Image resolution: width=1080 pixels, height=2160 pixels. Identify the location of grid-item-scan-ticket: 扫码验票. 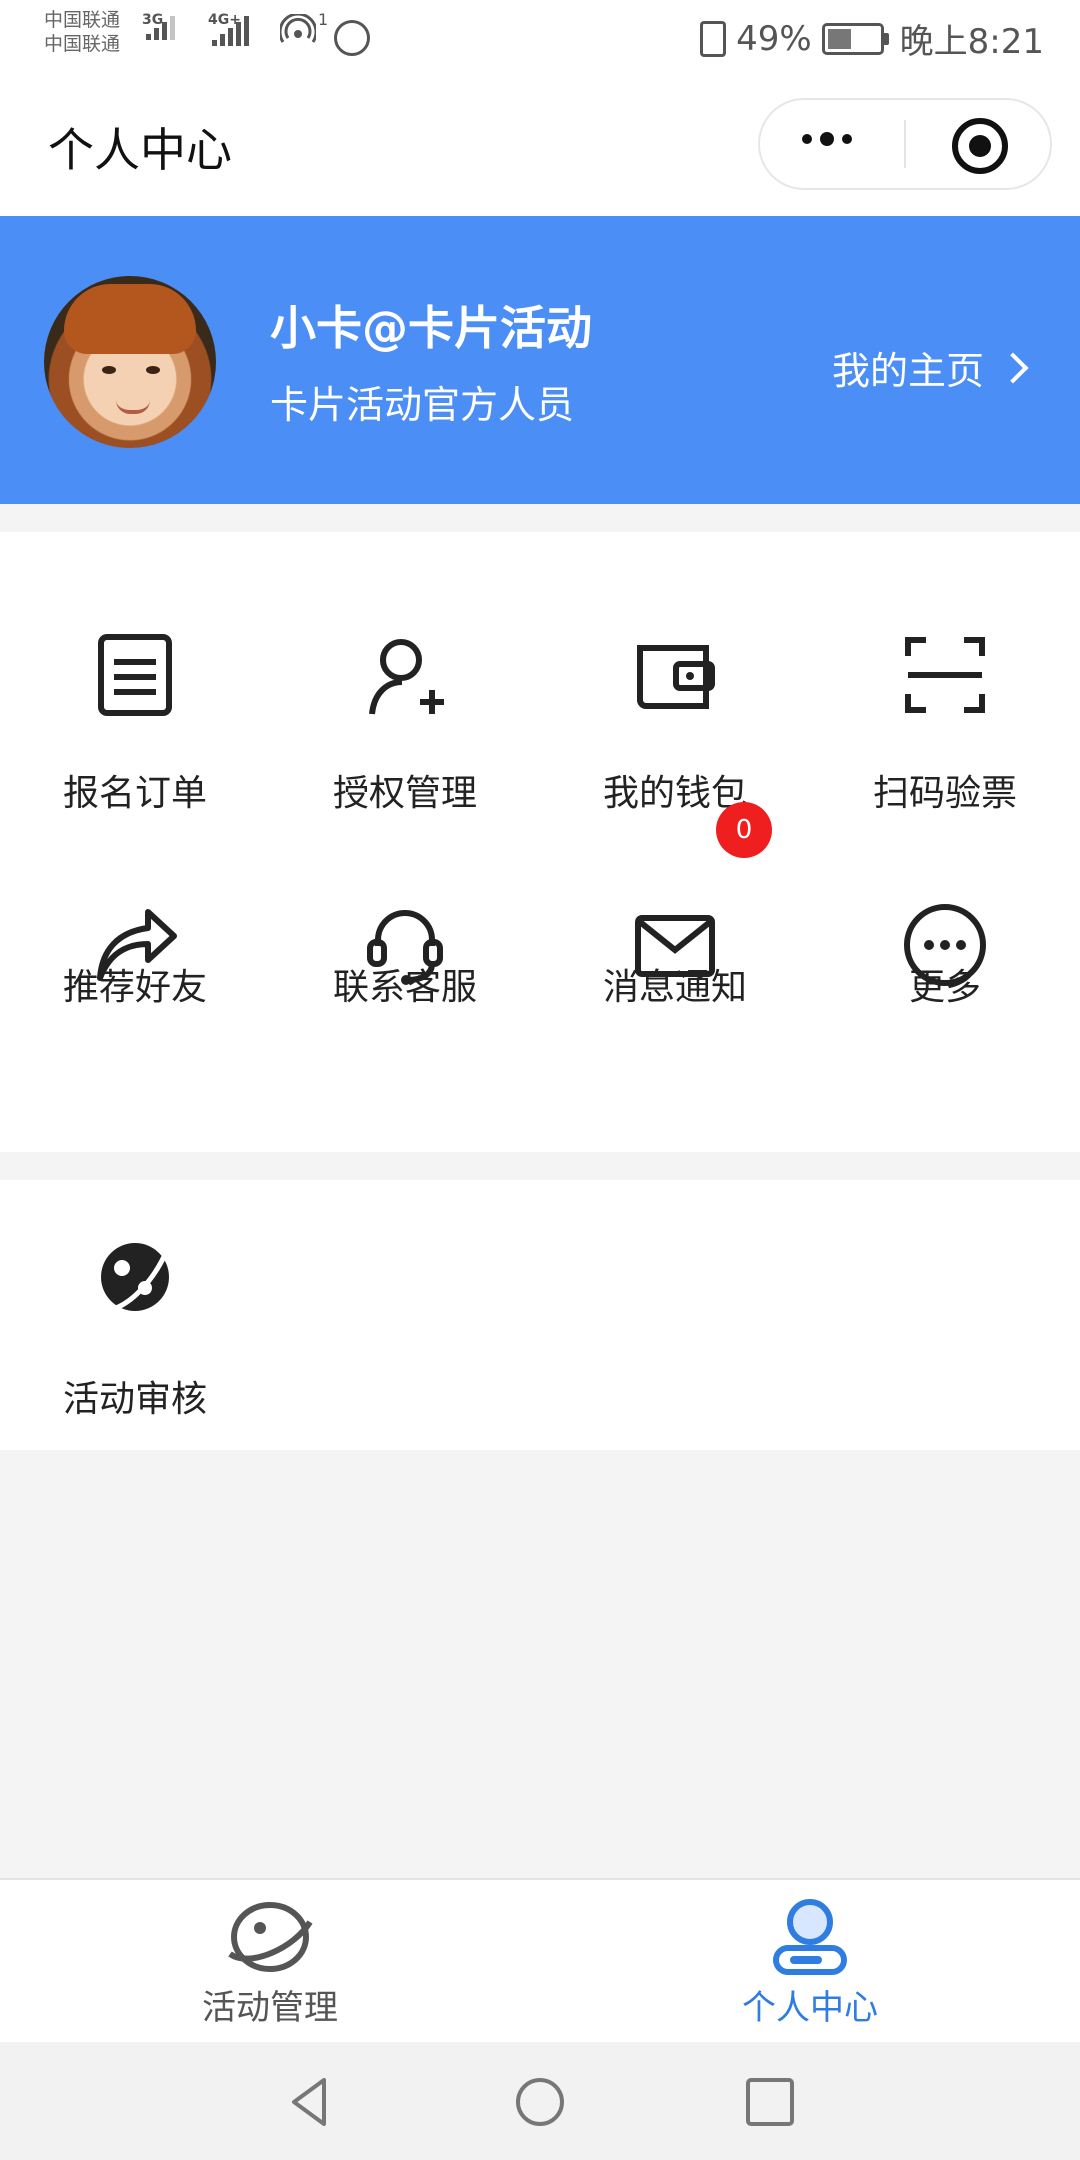
(945, 673).